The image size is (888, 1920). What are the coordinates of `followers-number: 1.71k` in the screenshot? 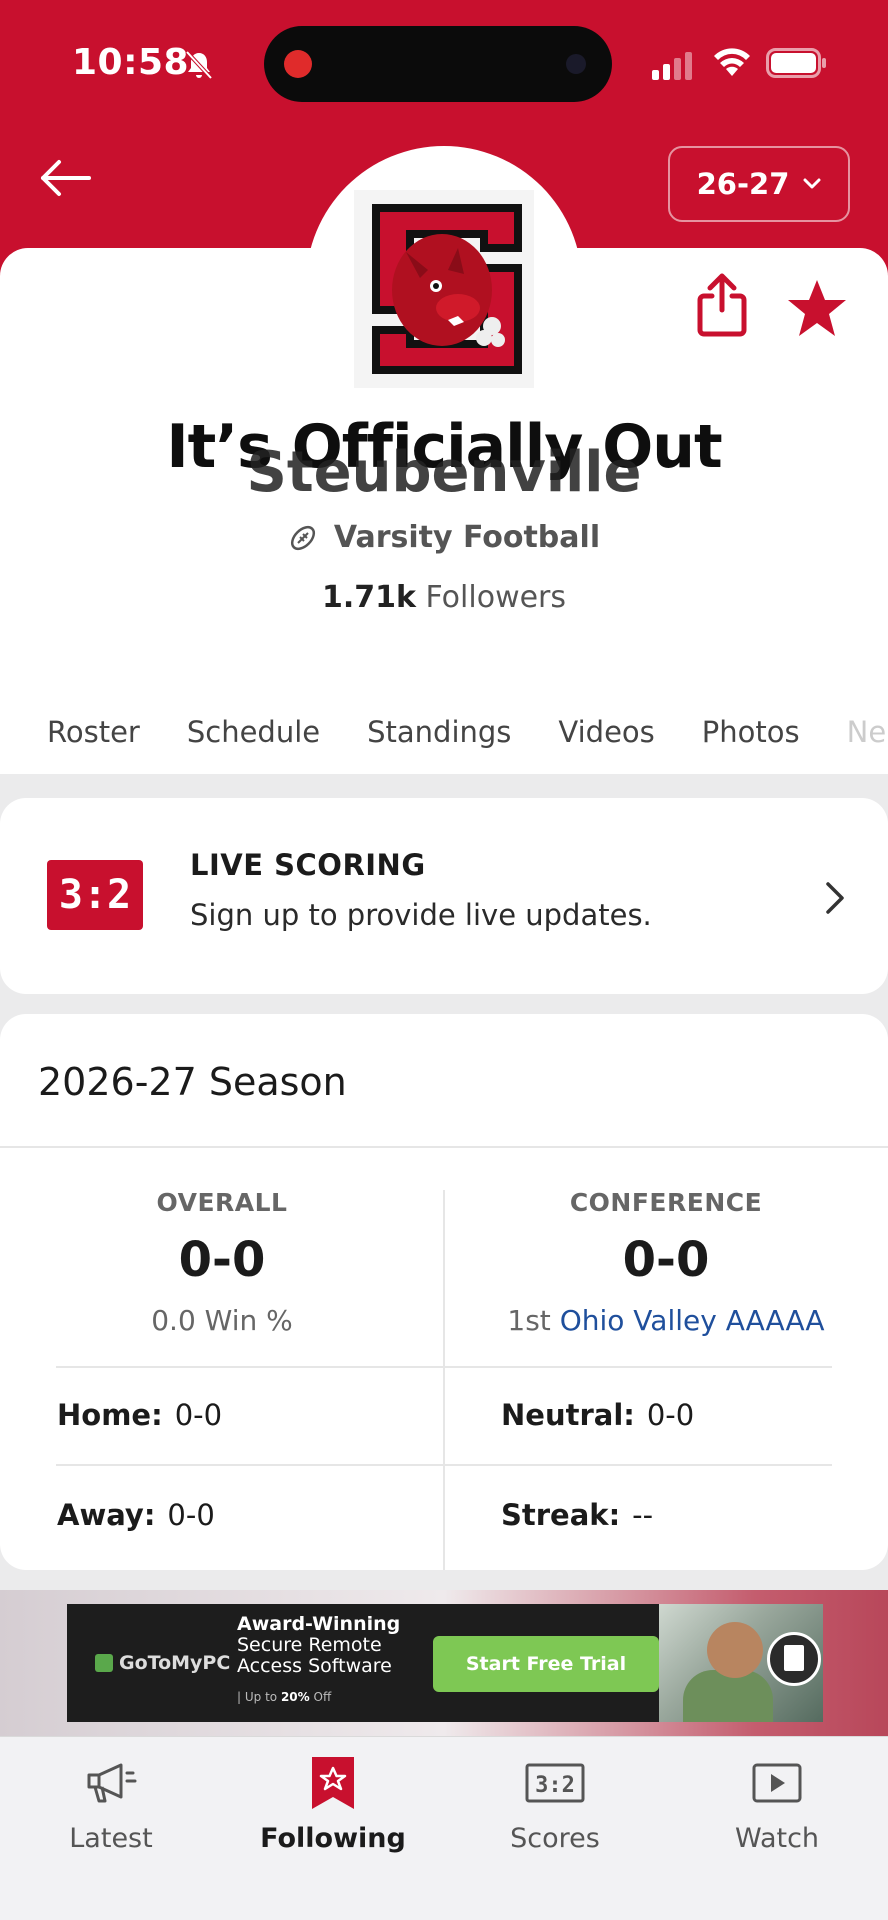 It's located at (368, 597).